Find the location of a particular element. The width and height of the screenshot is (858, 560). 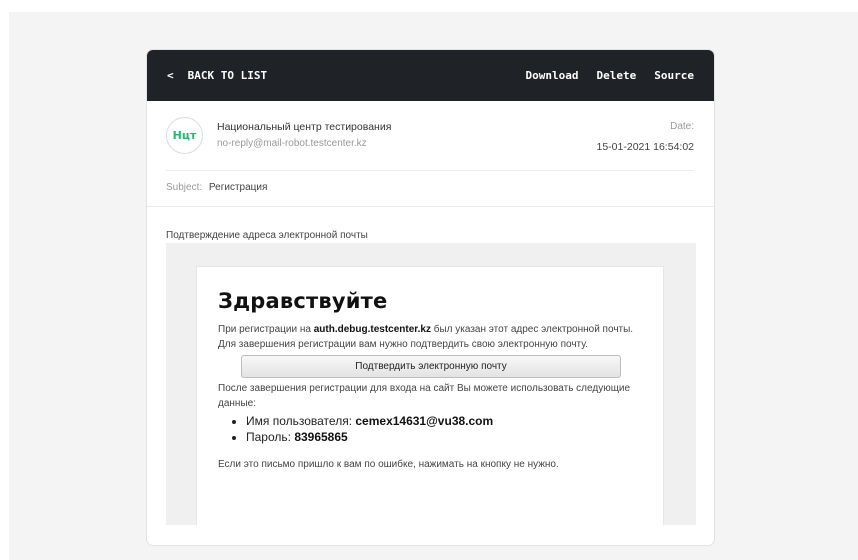

domain-text: auth.debug.testcenter.kz is located at coordinates (372, 329).